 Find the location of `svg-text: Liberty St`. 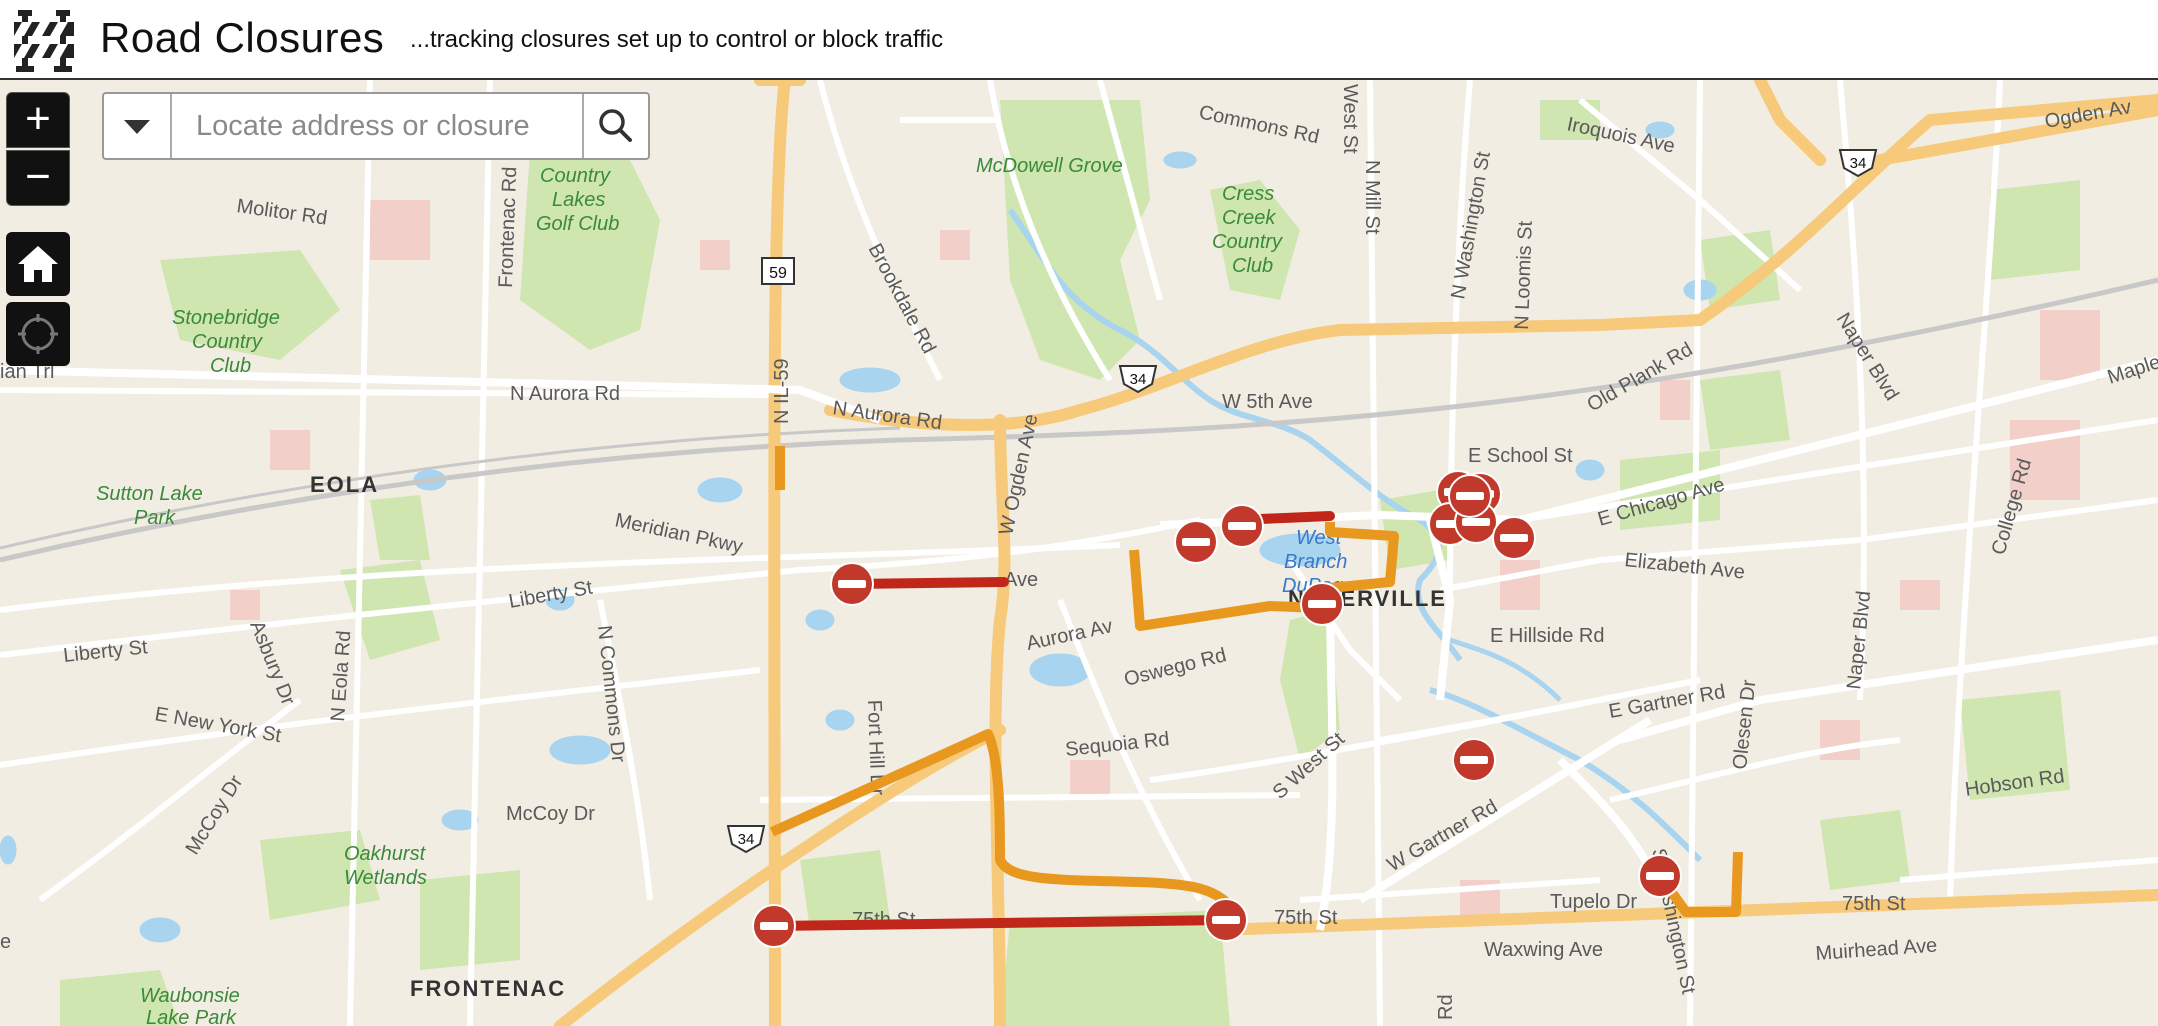

svg-text: Liberty St is located at coordinates (105, 651).